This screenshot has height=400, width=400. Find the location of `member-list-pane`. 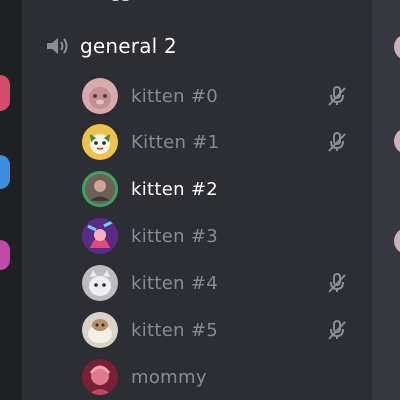

member-list-pane is located at coordinates (386, 200).